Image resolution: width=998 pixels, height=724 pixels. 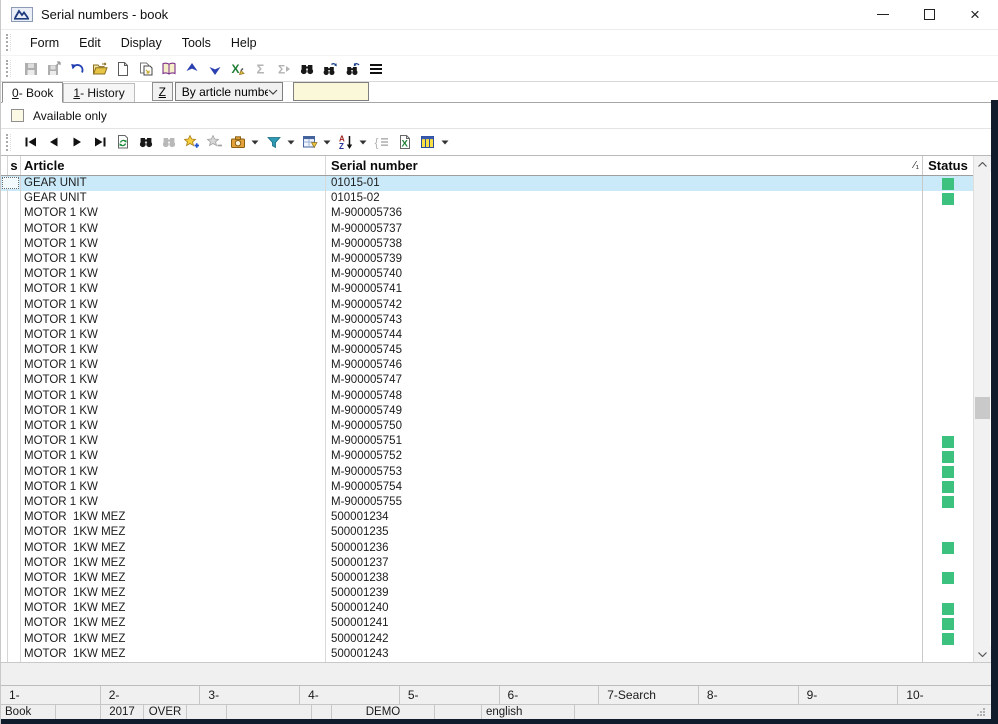 I want to click on sort-icon: AZ, so click(x=345, y=142).